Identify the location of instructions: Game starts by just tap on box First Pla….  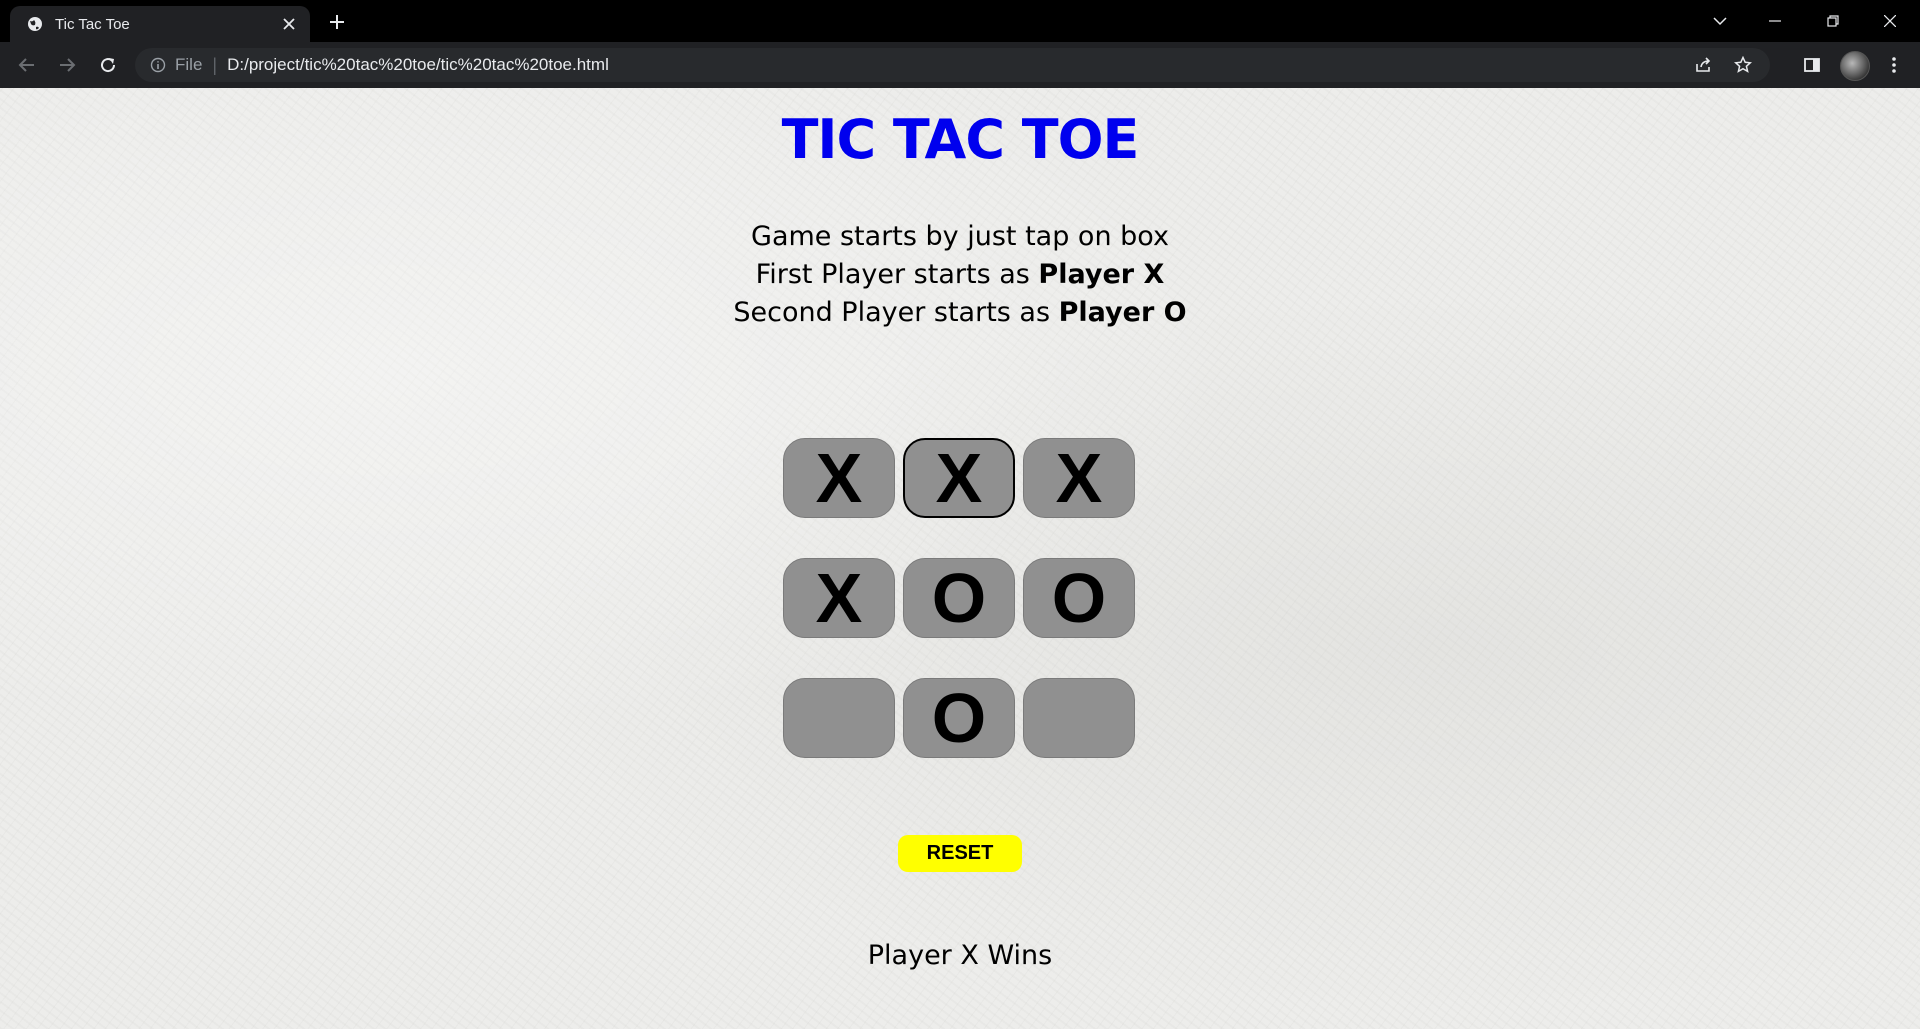
(960, 275).